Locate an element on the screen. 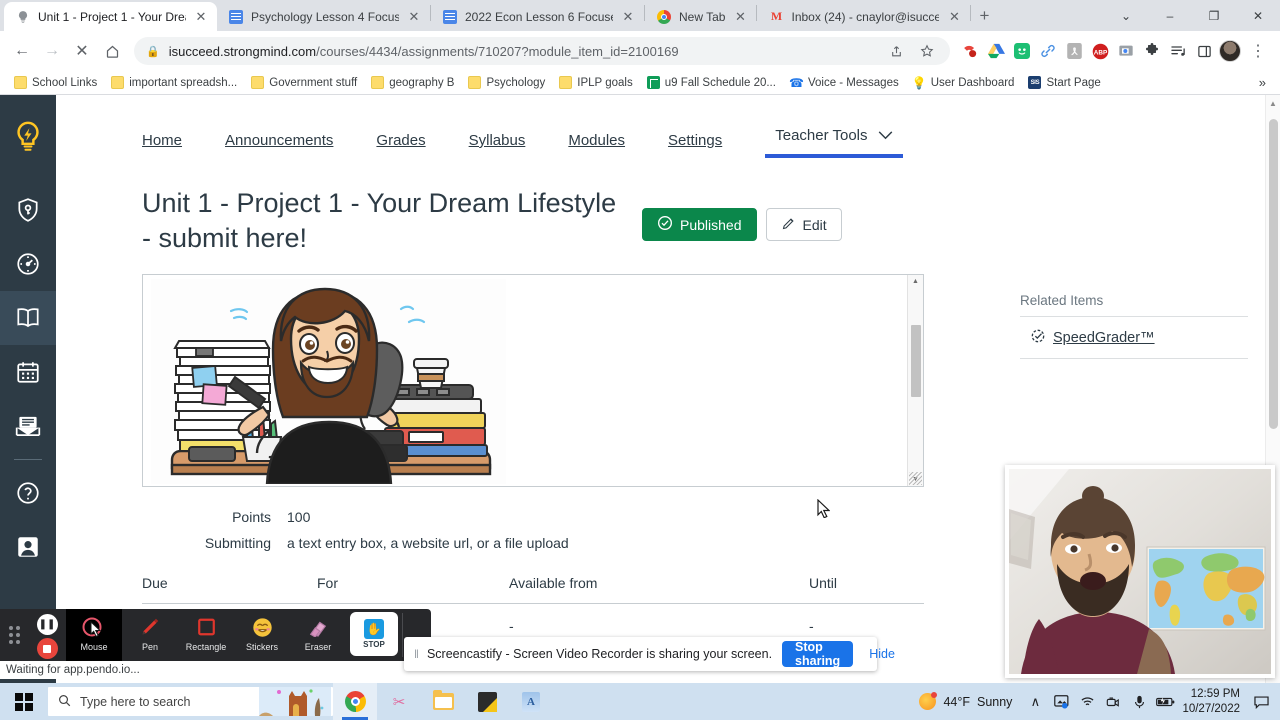  taskbar-app-file-explorer is located at coordinates (443, 701).